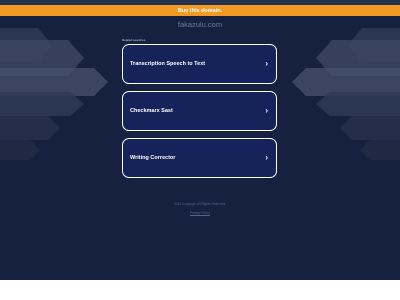 The width and height of the screenshot is (400, 300). Describe the element at coordinates (199, 111) in the screenshot. I see `related-search-item: Checkmarx Sast ›` at that location.